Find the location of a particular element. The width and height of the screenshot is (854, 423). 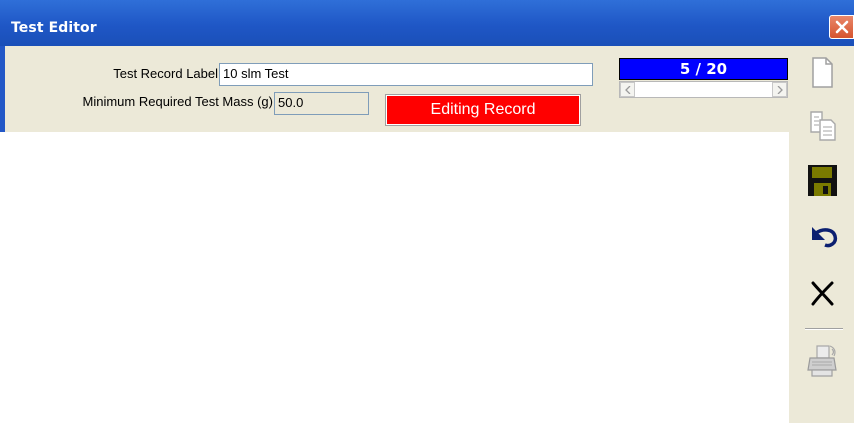

copy-record-icon is located at coordinates (823, 126).